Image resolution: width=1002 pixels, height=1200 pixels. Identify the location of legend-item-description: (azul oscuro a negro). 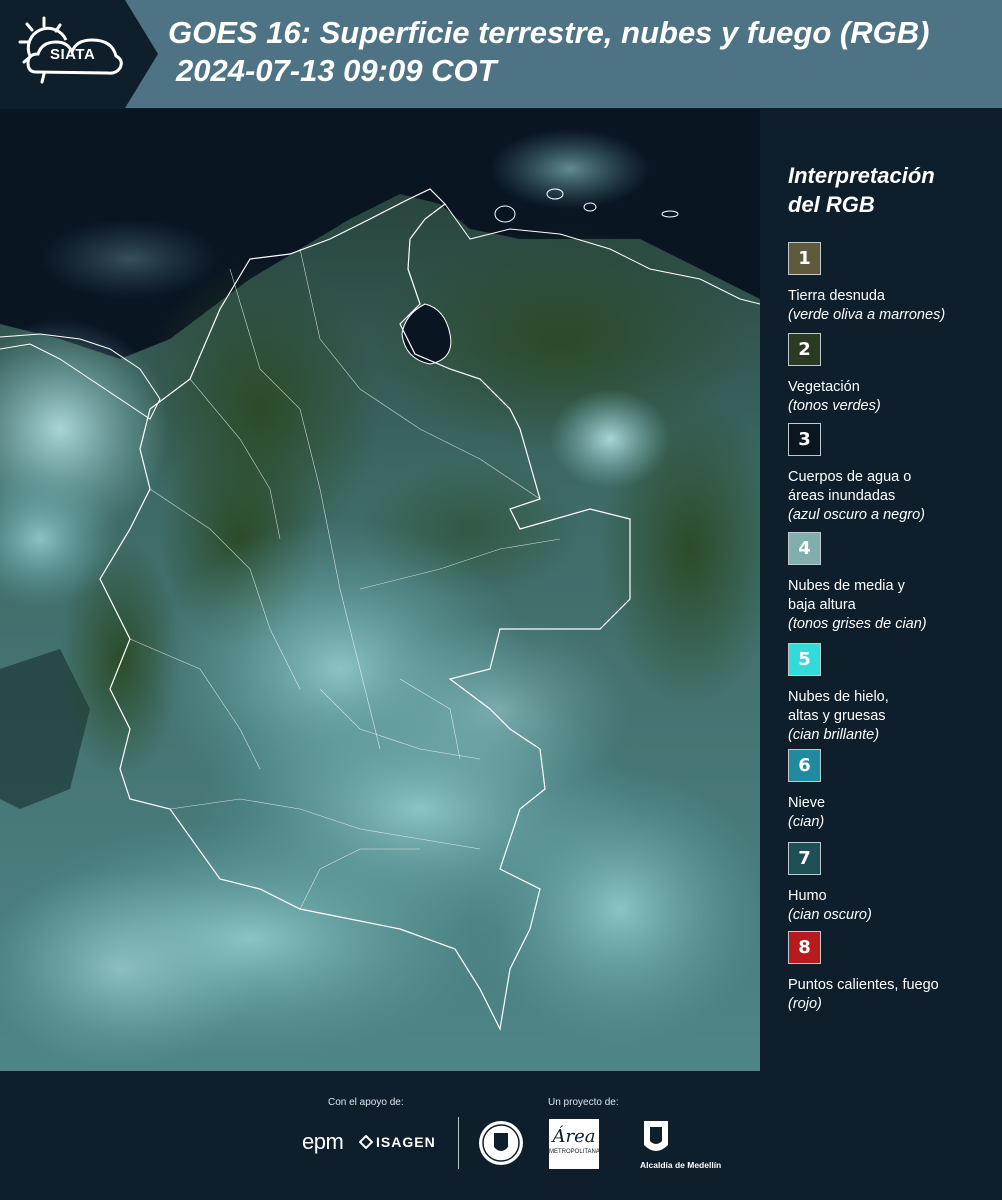
(857, 515).